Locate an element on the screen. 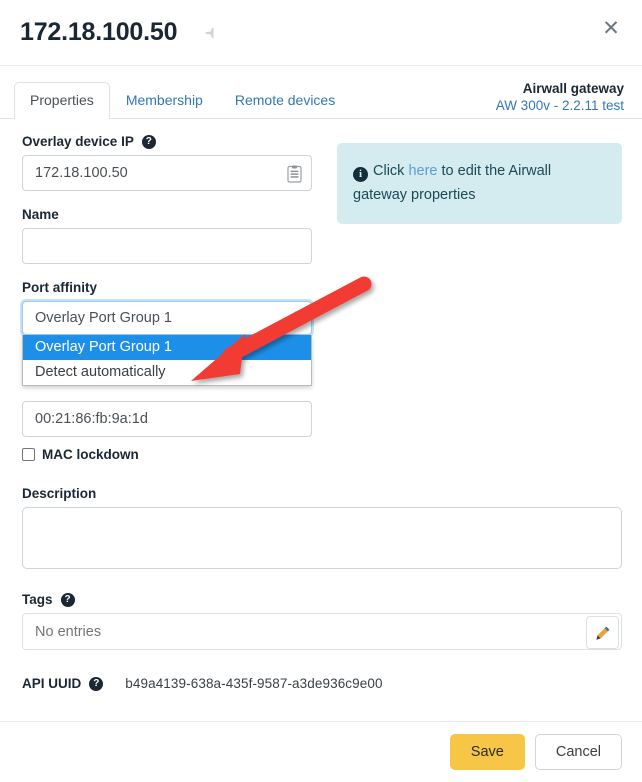 The width and height of the screenshot is (642, 782). pushpin-icon is located at coordinates (212, 33).